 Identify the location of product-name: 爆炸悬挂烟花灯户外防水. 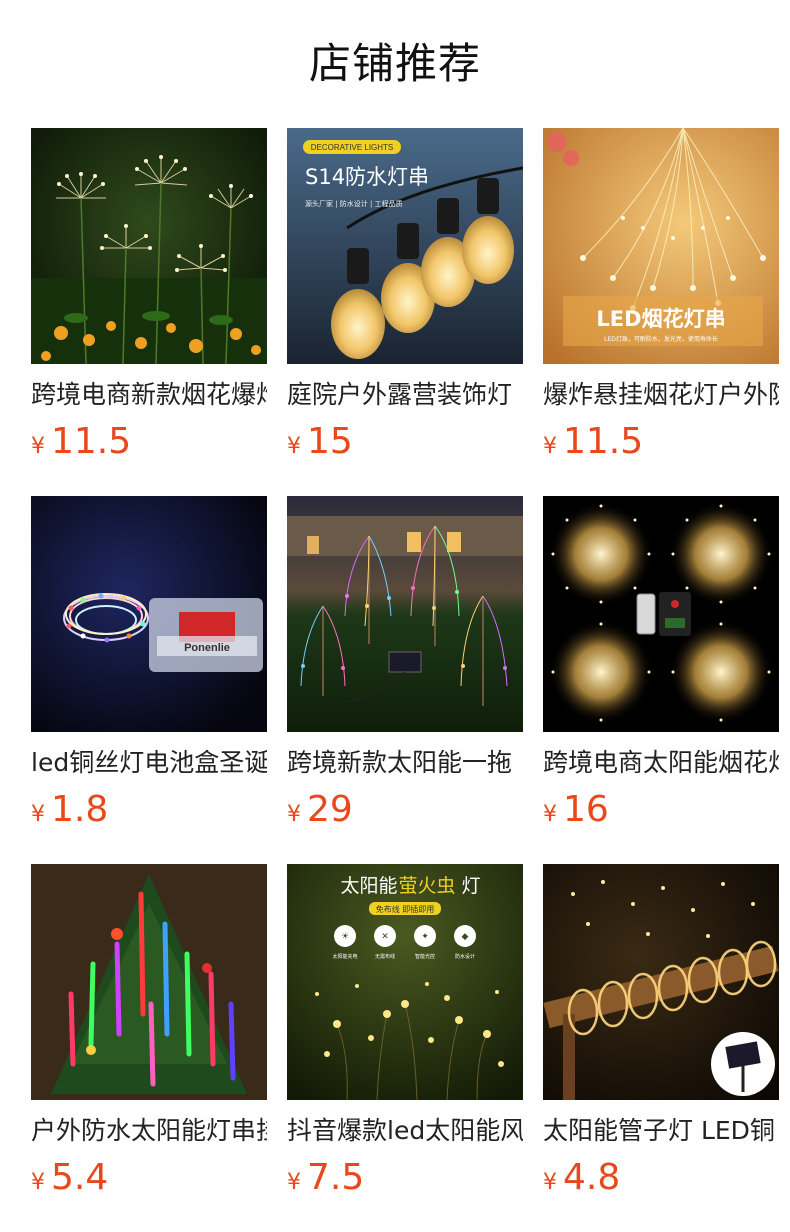
(661, 395).